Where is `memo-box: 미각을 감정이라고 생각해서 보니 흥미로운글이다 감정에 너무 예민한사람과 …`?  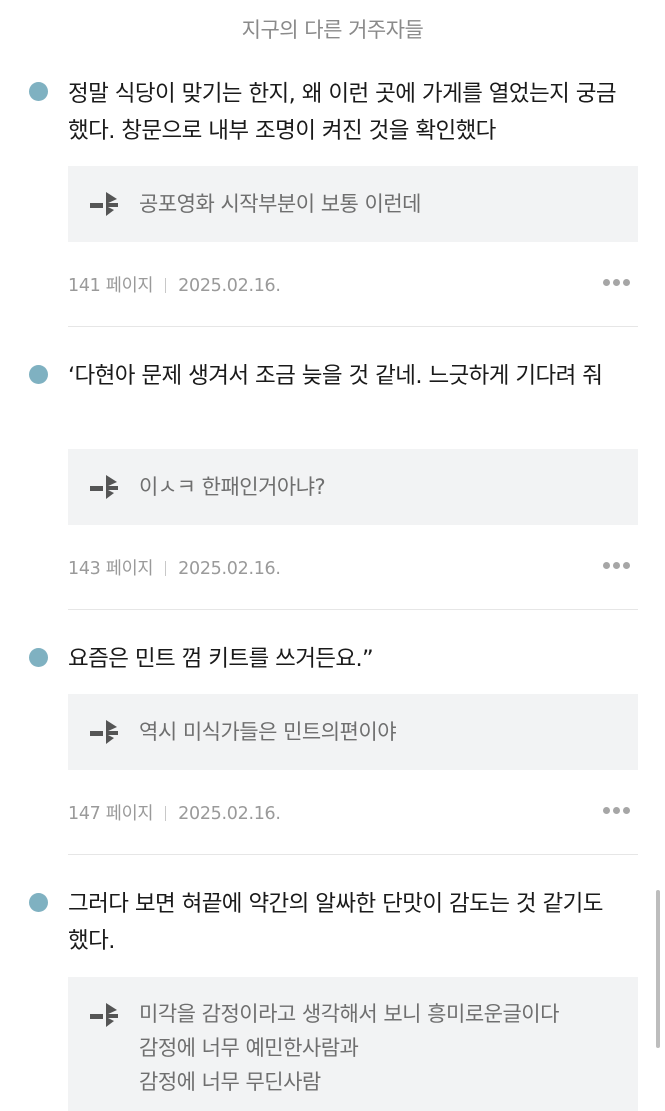 memo-box: 미각을 감정이라고 생각해서 보니 흥미로운글이다 감정에 너무 예민한사람과 … is located at coordinates (353, 1044).